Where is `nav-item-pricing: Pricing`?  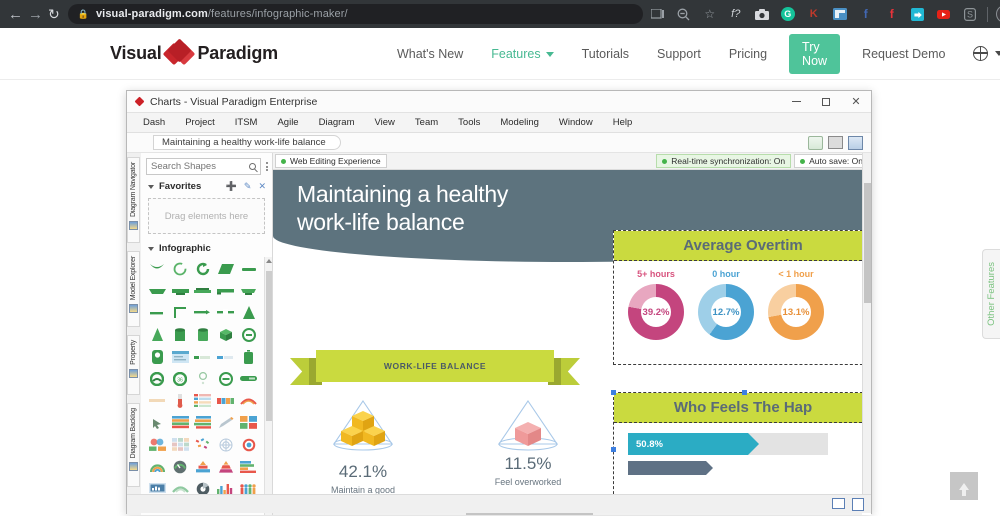 nav-item-pricing: Pricing is located at coordinates (748, 54).